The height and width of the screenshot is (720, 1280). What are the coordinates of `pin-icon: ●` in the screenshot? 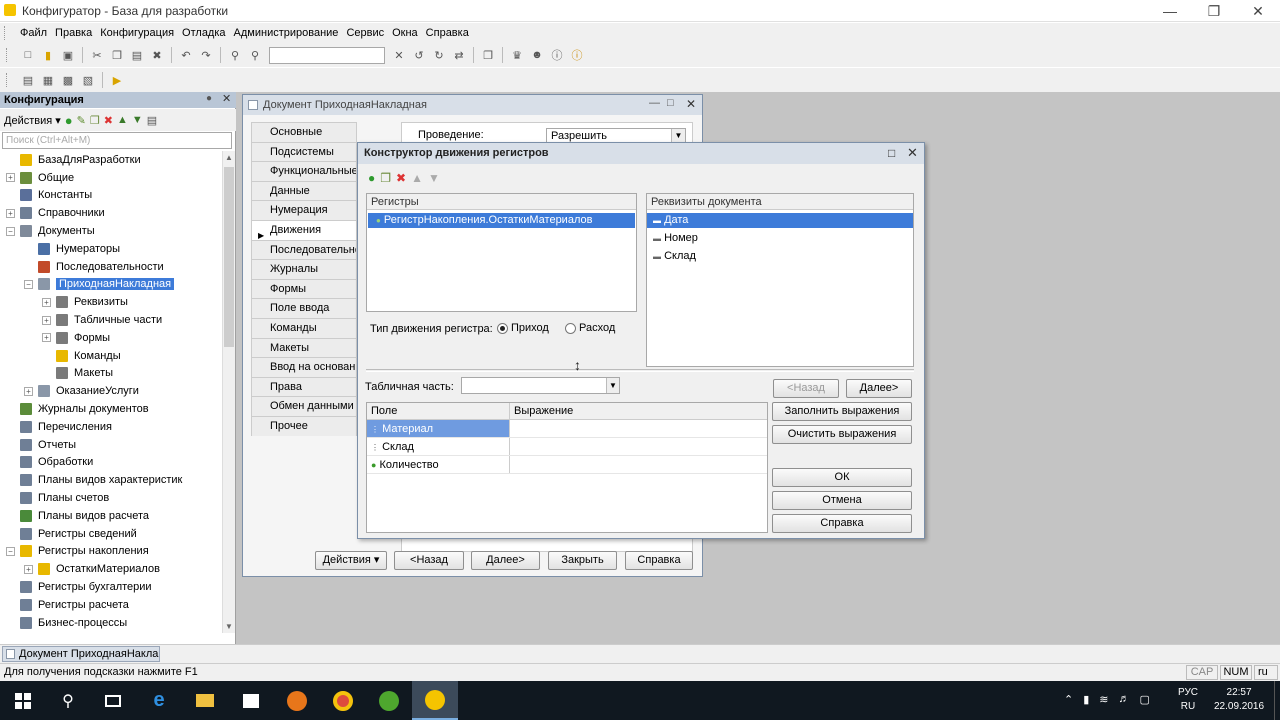 It's located at (209, 98).